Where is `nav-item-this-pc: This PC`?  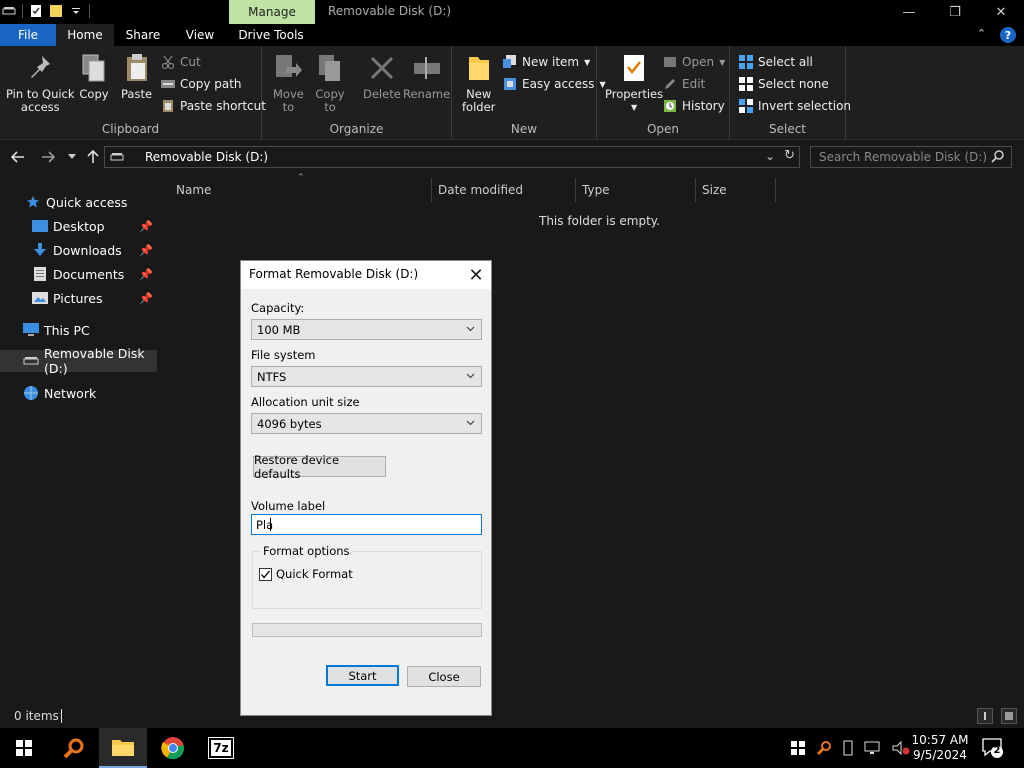 nav-item-this-pc: This PC is located at coordinates (78, 330).